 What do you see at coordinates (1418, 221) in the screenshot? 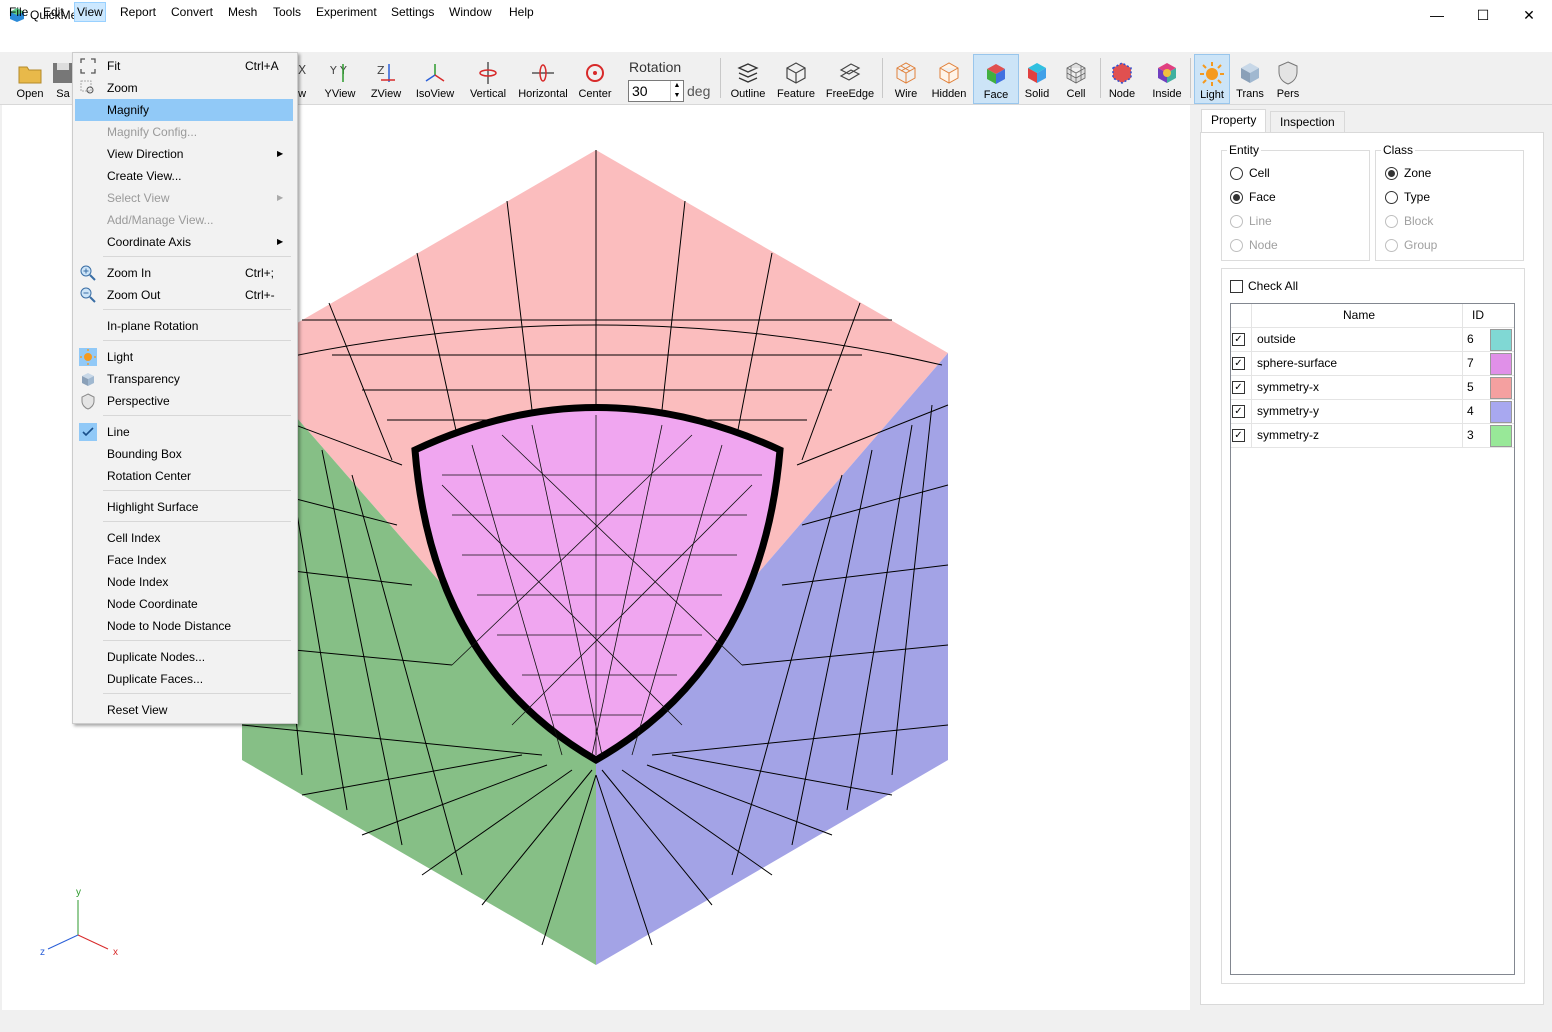
I see `class-block-label: Block` at bounding box center [1418, 221].